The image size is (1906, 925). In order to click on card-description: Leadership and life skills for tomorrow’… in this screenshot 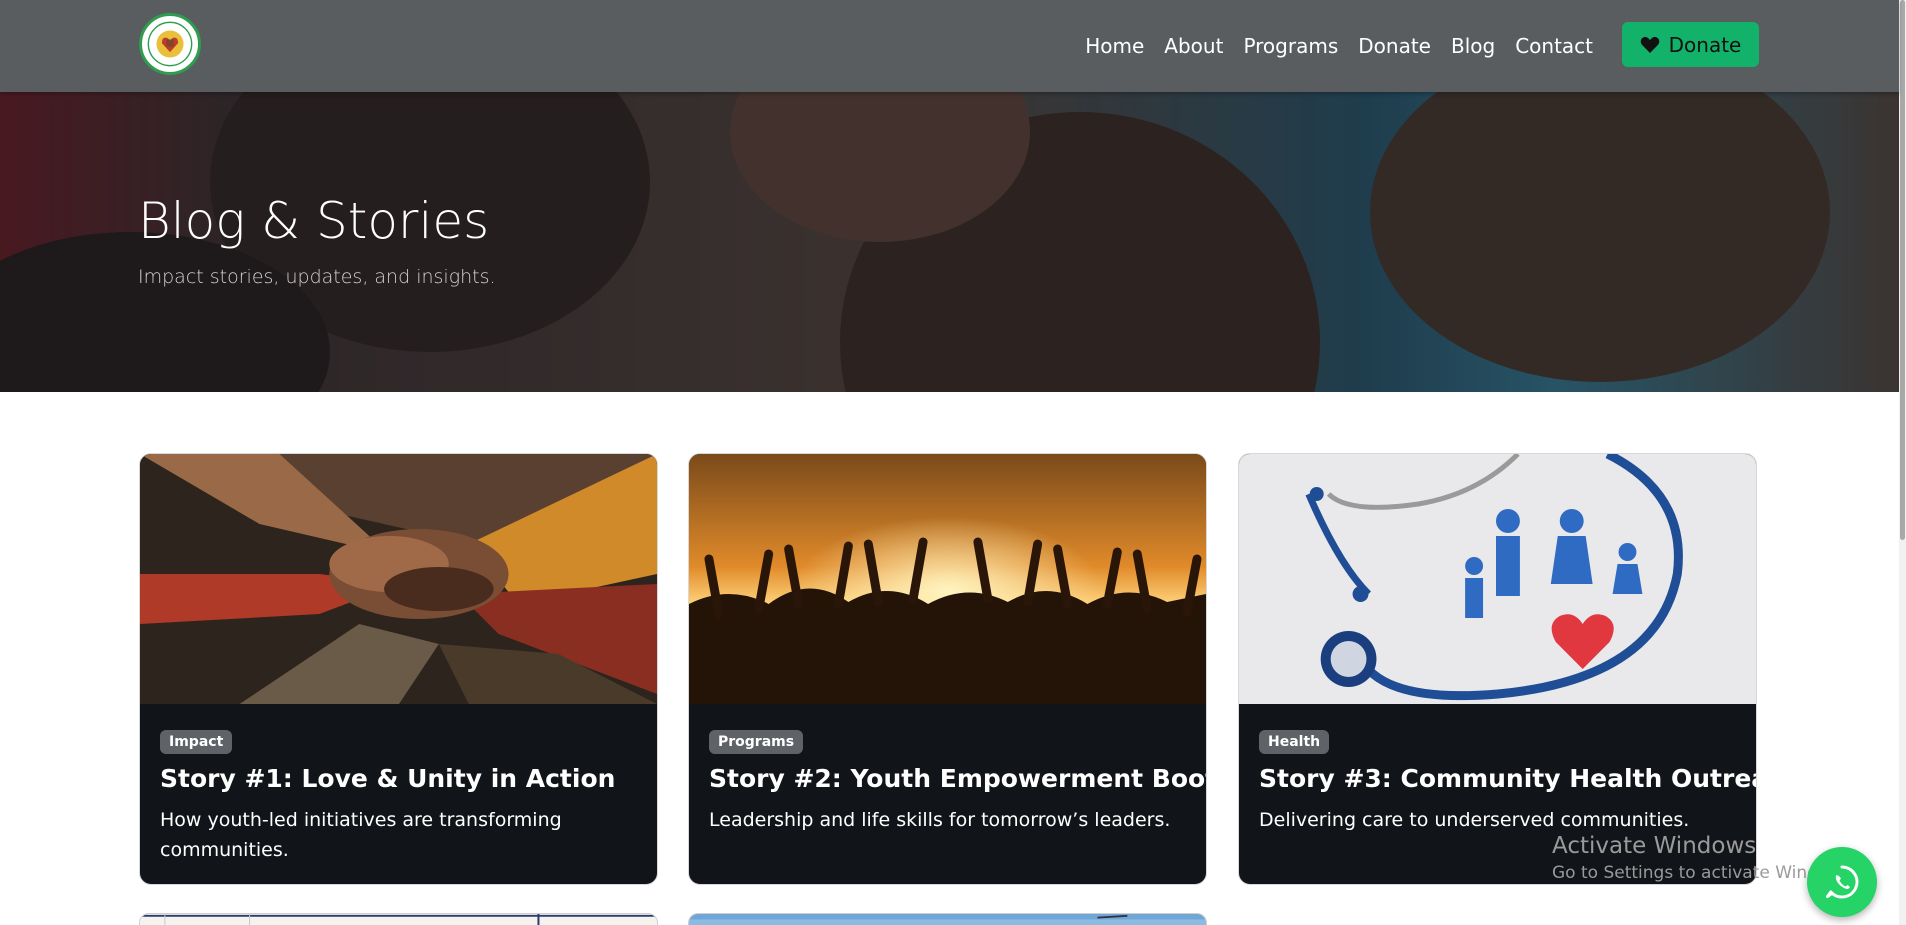, I will do `click(940, 820)`.